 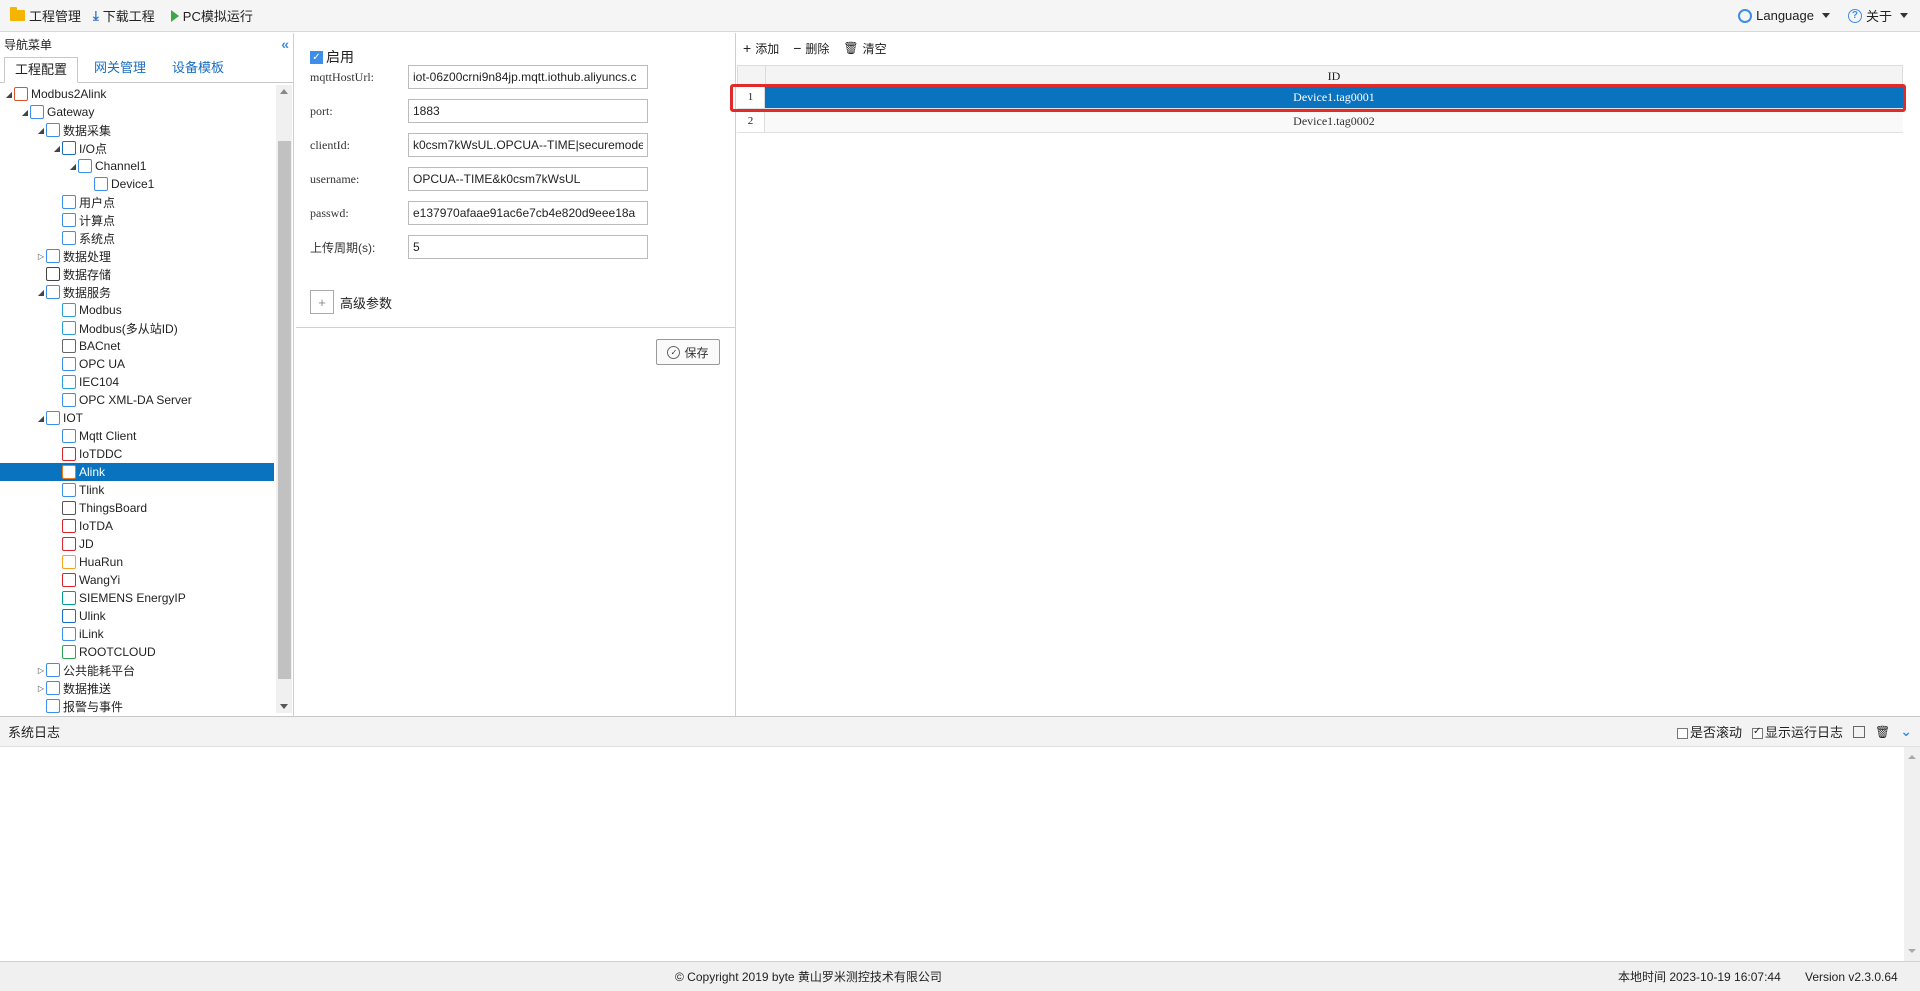 I want to click on tree-item: ◢ Gateway, so click(x=137, y=112).